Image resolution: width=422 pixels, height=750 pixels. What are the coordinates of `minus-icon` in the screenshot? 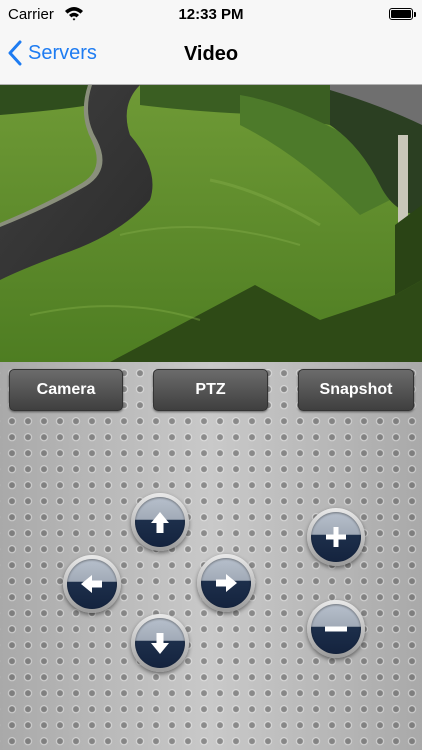 It's located at (336, 629).